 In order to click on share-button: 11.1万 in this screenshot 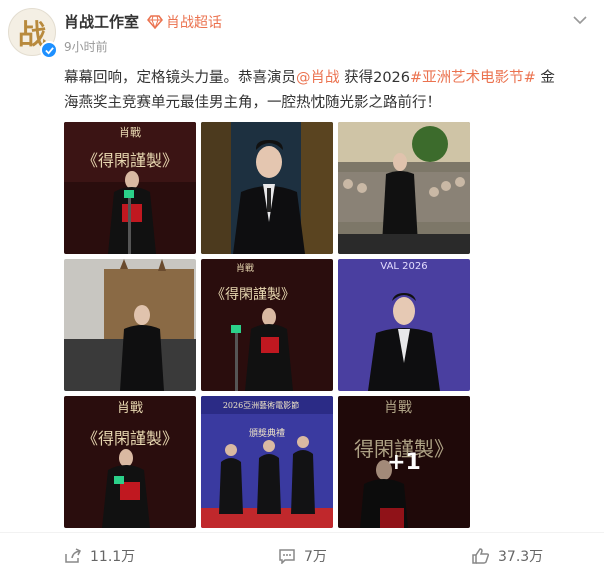, I will do `click(99, 556)`.